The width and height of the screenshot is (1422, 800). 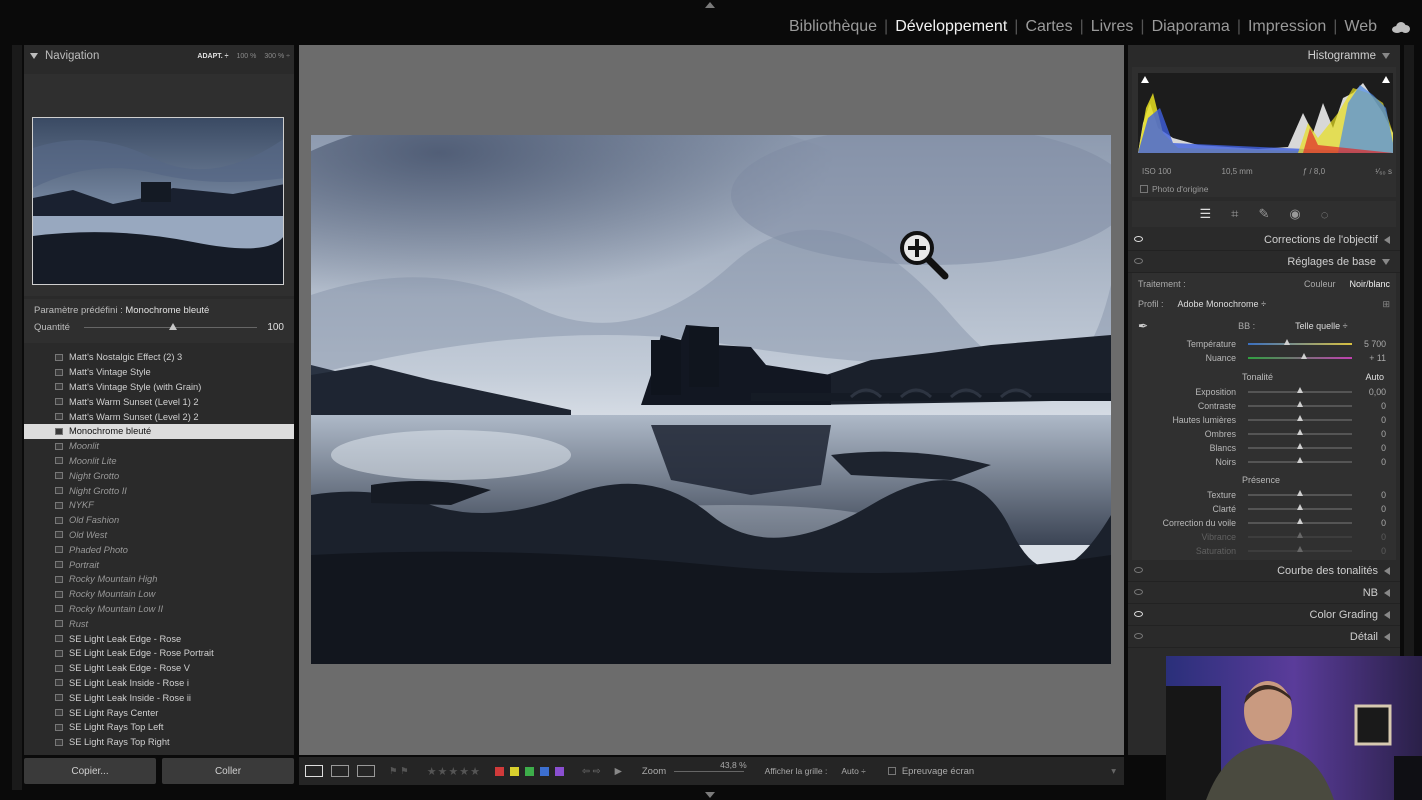 What do you see at coordinates (1113, 771) in the screenshot?
I see `toolbar-menu-chevron-icon: ▾` at bounding box center [1113, 771].